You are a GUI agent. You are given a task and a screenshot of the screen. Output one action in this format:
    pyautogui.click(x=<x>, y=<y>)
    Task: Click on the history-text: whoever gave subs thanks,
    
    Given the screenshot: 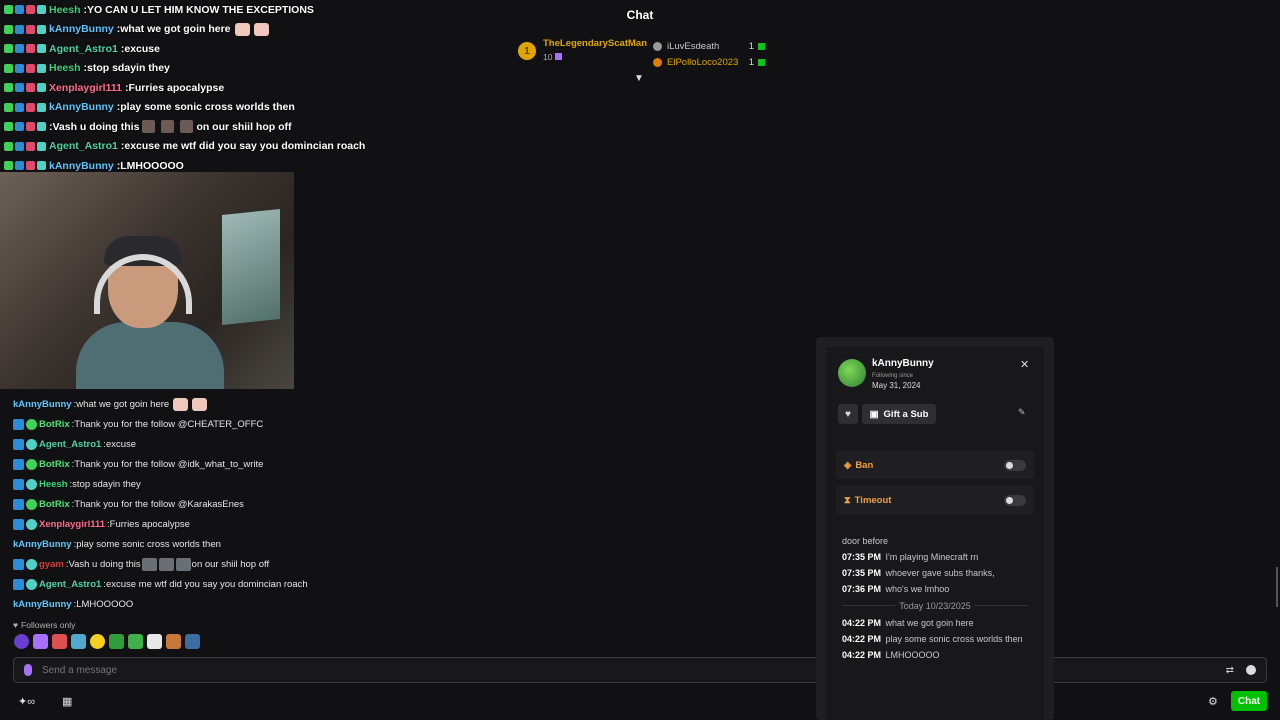 What is the action you would take?
    pyautogui.click(x=939, y=573)
    